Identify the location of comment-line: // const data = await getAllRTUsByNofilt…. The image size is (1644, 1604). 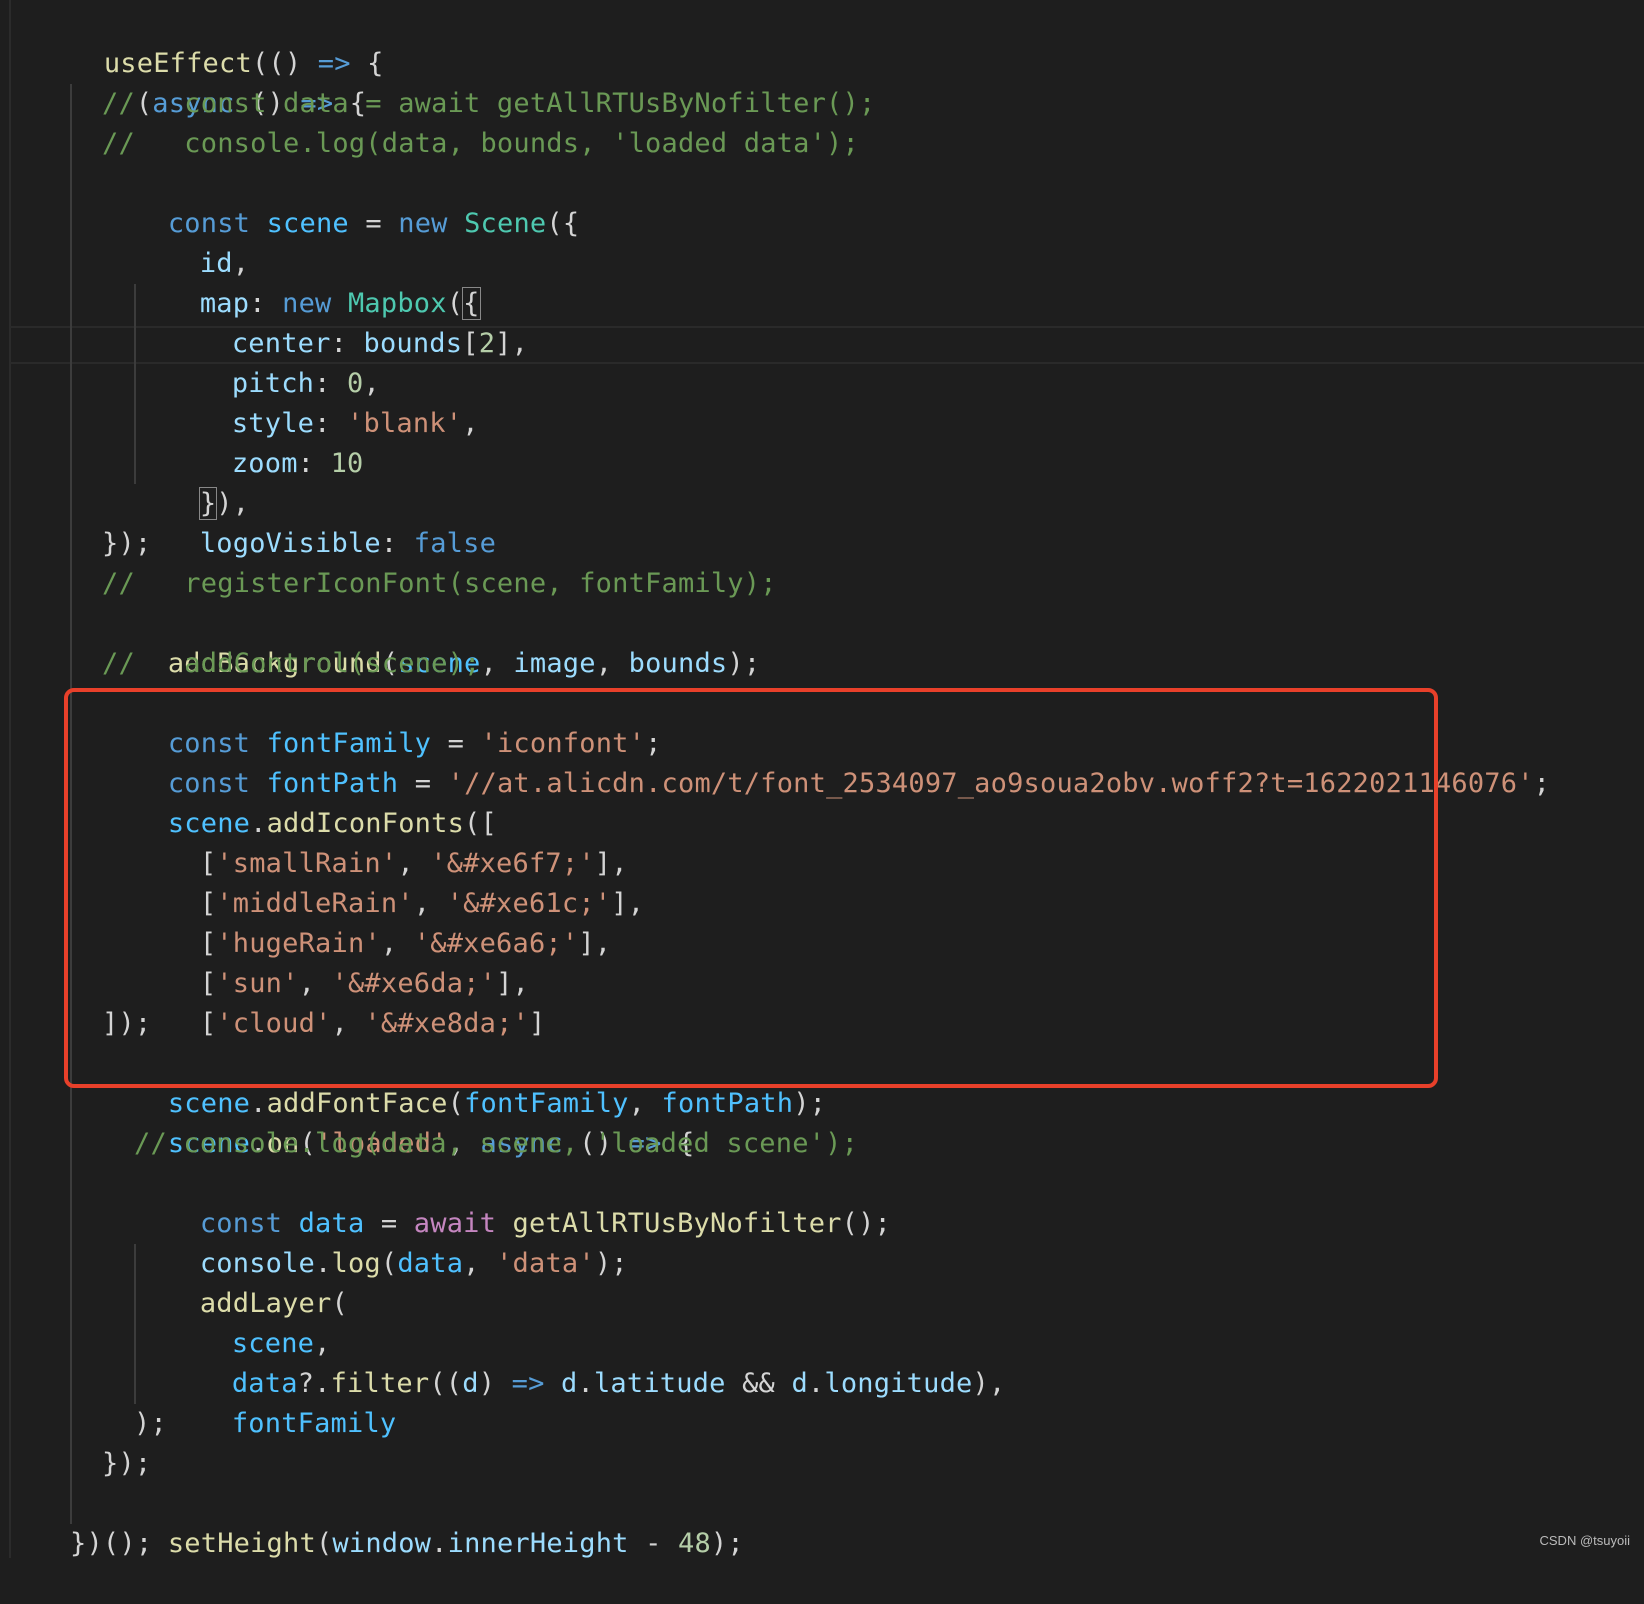
(489, 103).